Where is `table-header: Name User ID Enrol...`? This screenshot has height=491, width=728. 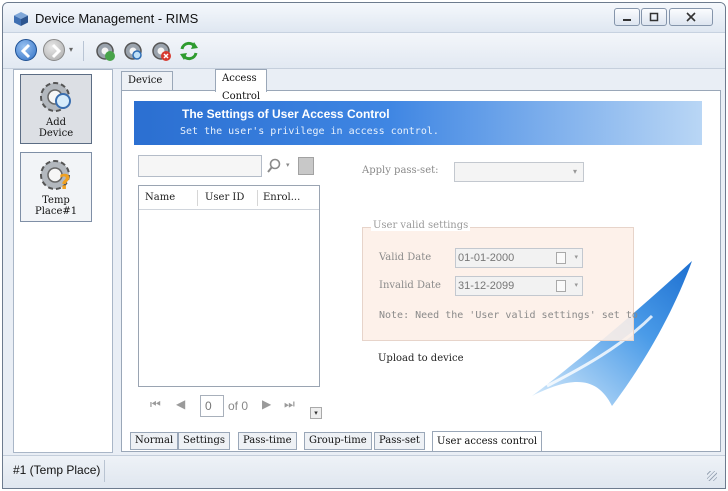
table-header: Name User ID Enrol... is located at coordinates (229, 198).